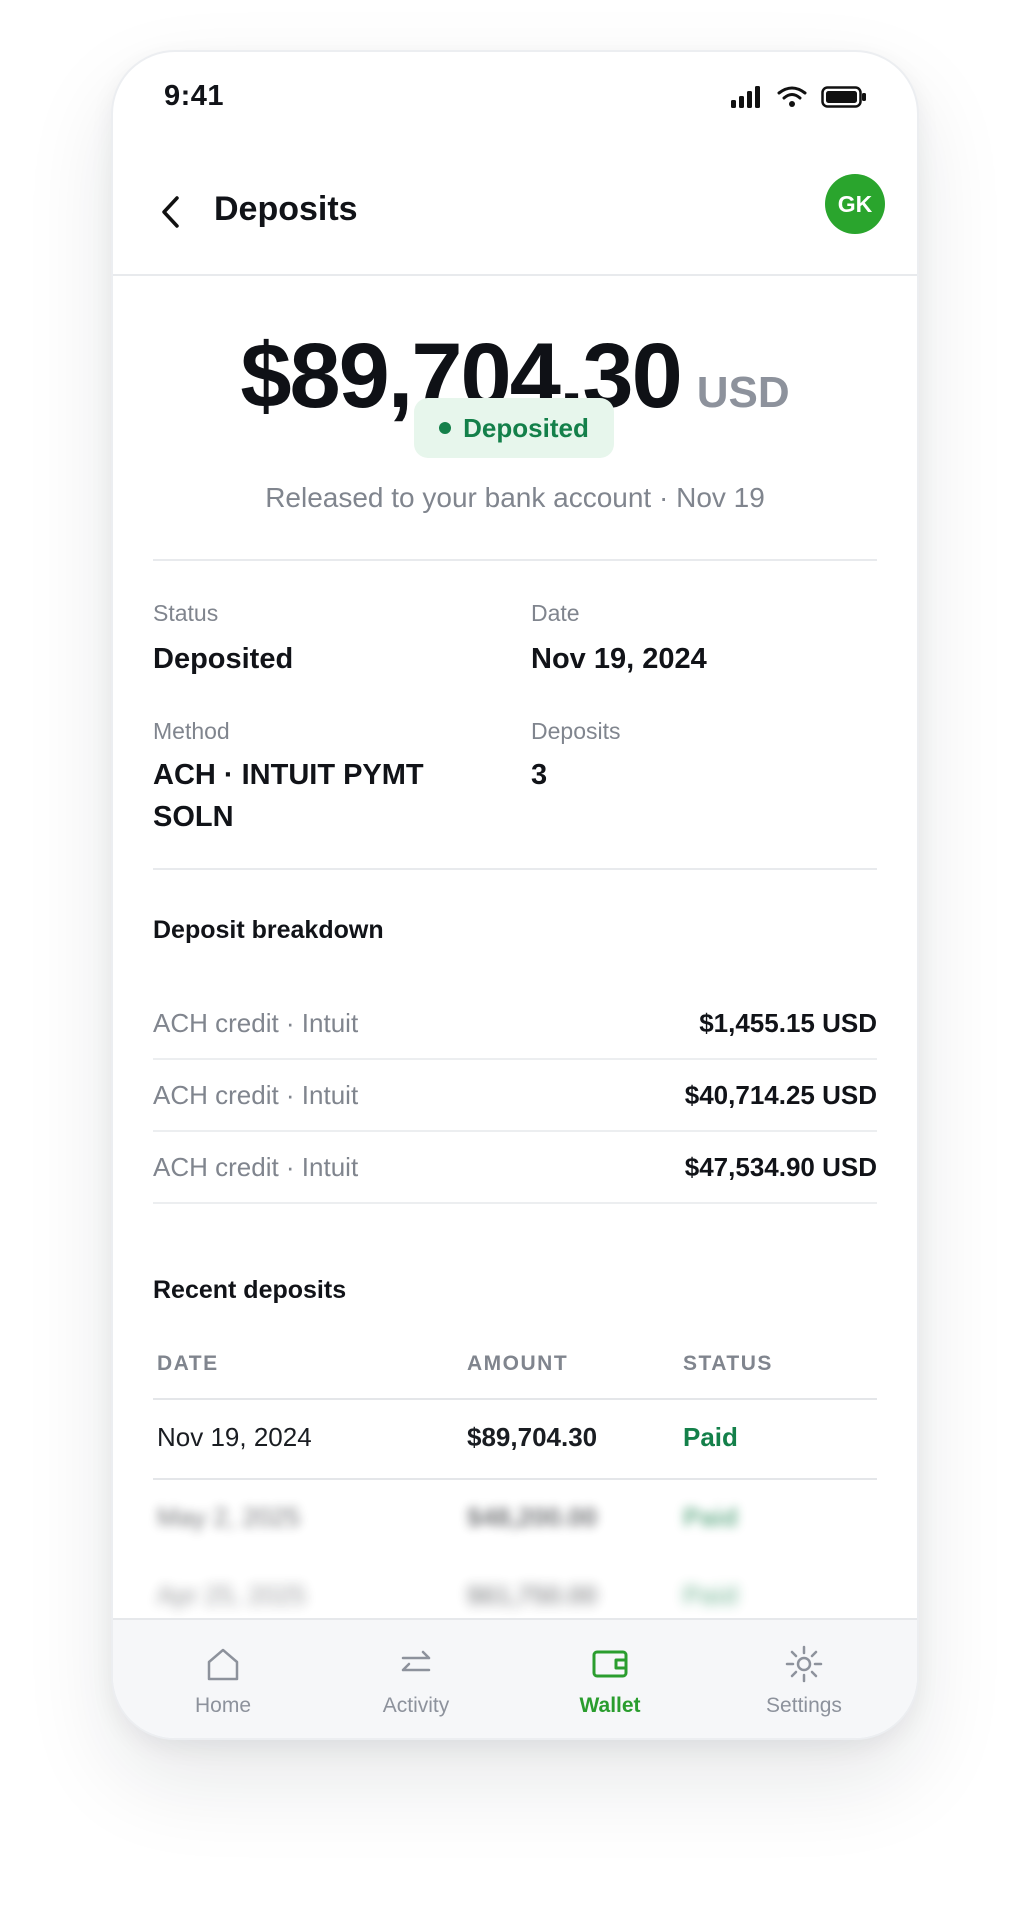  I want to click on status-icons, so click(799, 97).